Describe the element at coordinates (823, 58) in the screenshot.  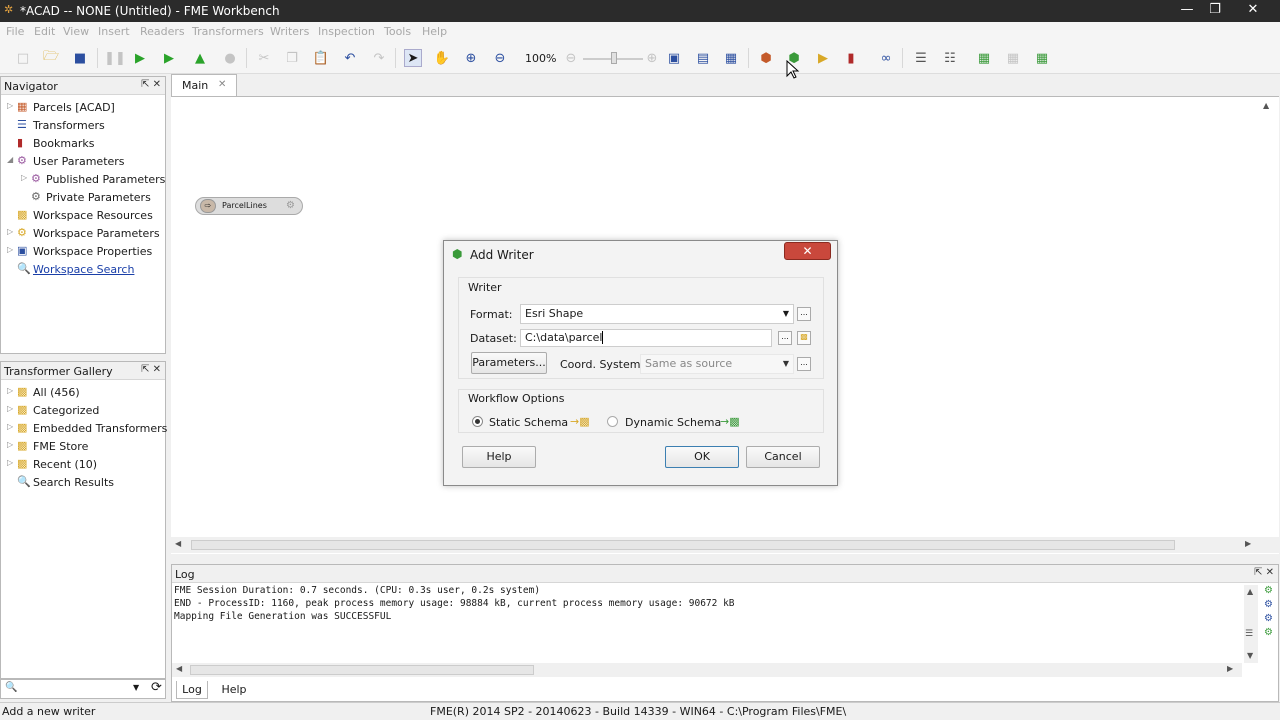
I see `add-transformer-icon: ▶` at that location.